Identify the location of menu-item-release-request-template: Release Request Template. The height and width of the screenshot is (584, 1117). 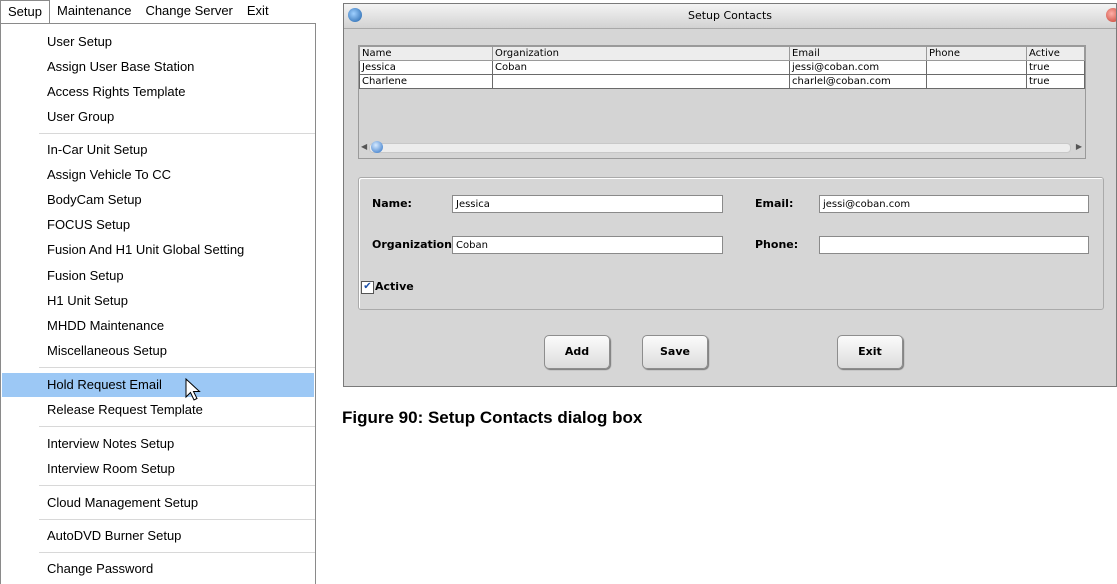
(158, 410).